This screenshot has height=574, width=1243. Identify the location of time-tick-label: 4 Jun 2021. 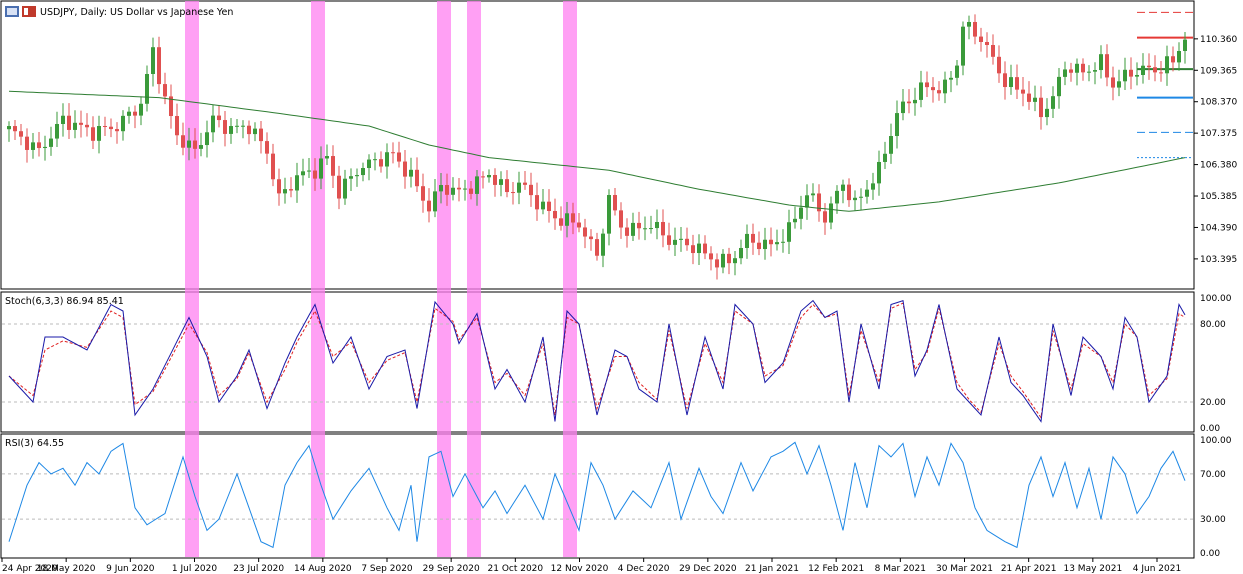
(1157, 569).